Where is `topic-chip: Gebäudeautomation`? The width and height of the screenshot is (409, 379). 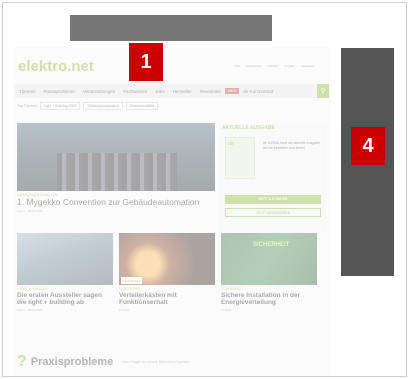
topic-chip: Gebäudeautomation is located at coordinates (103, 106).